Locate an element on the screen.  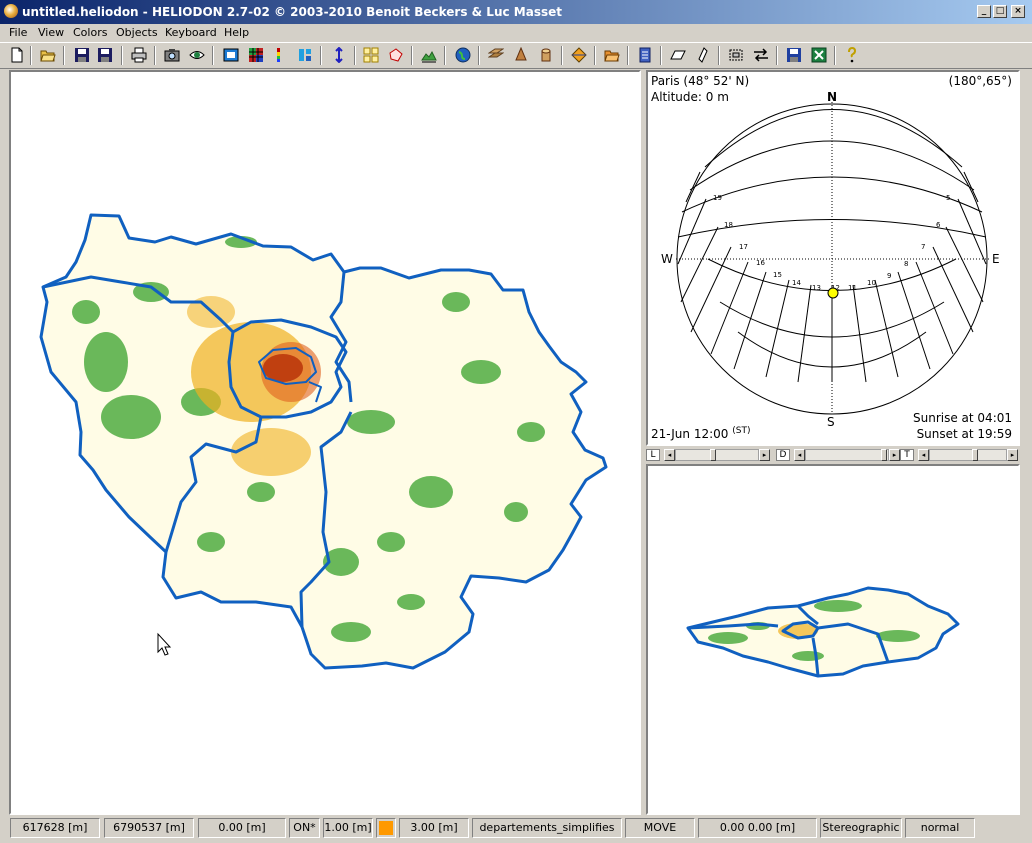
d-slider-track is located at coordinates (847, 455).